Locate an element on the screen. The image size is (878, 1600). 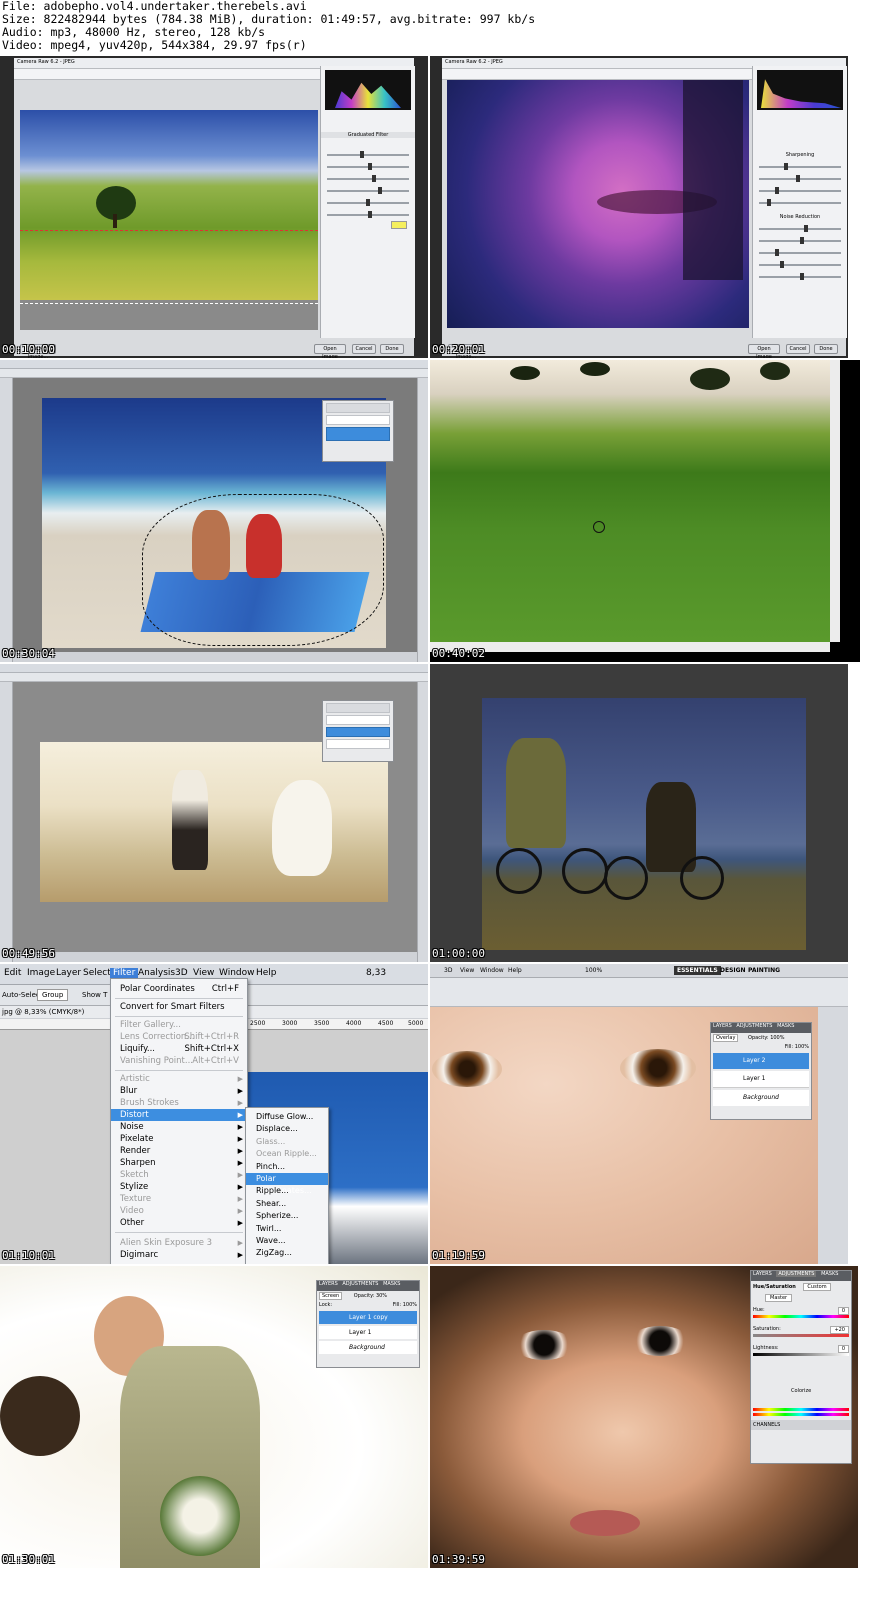
layer-background is located at coordinates (358, 434).